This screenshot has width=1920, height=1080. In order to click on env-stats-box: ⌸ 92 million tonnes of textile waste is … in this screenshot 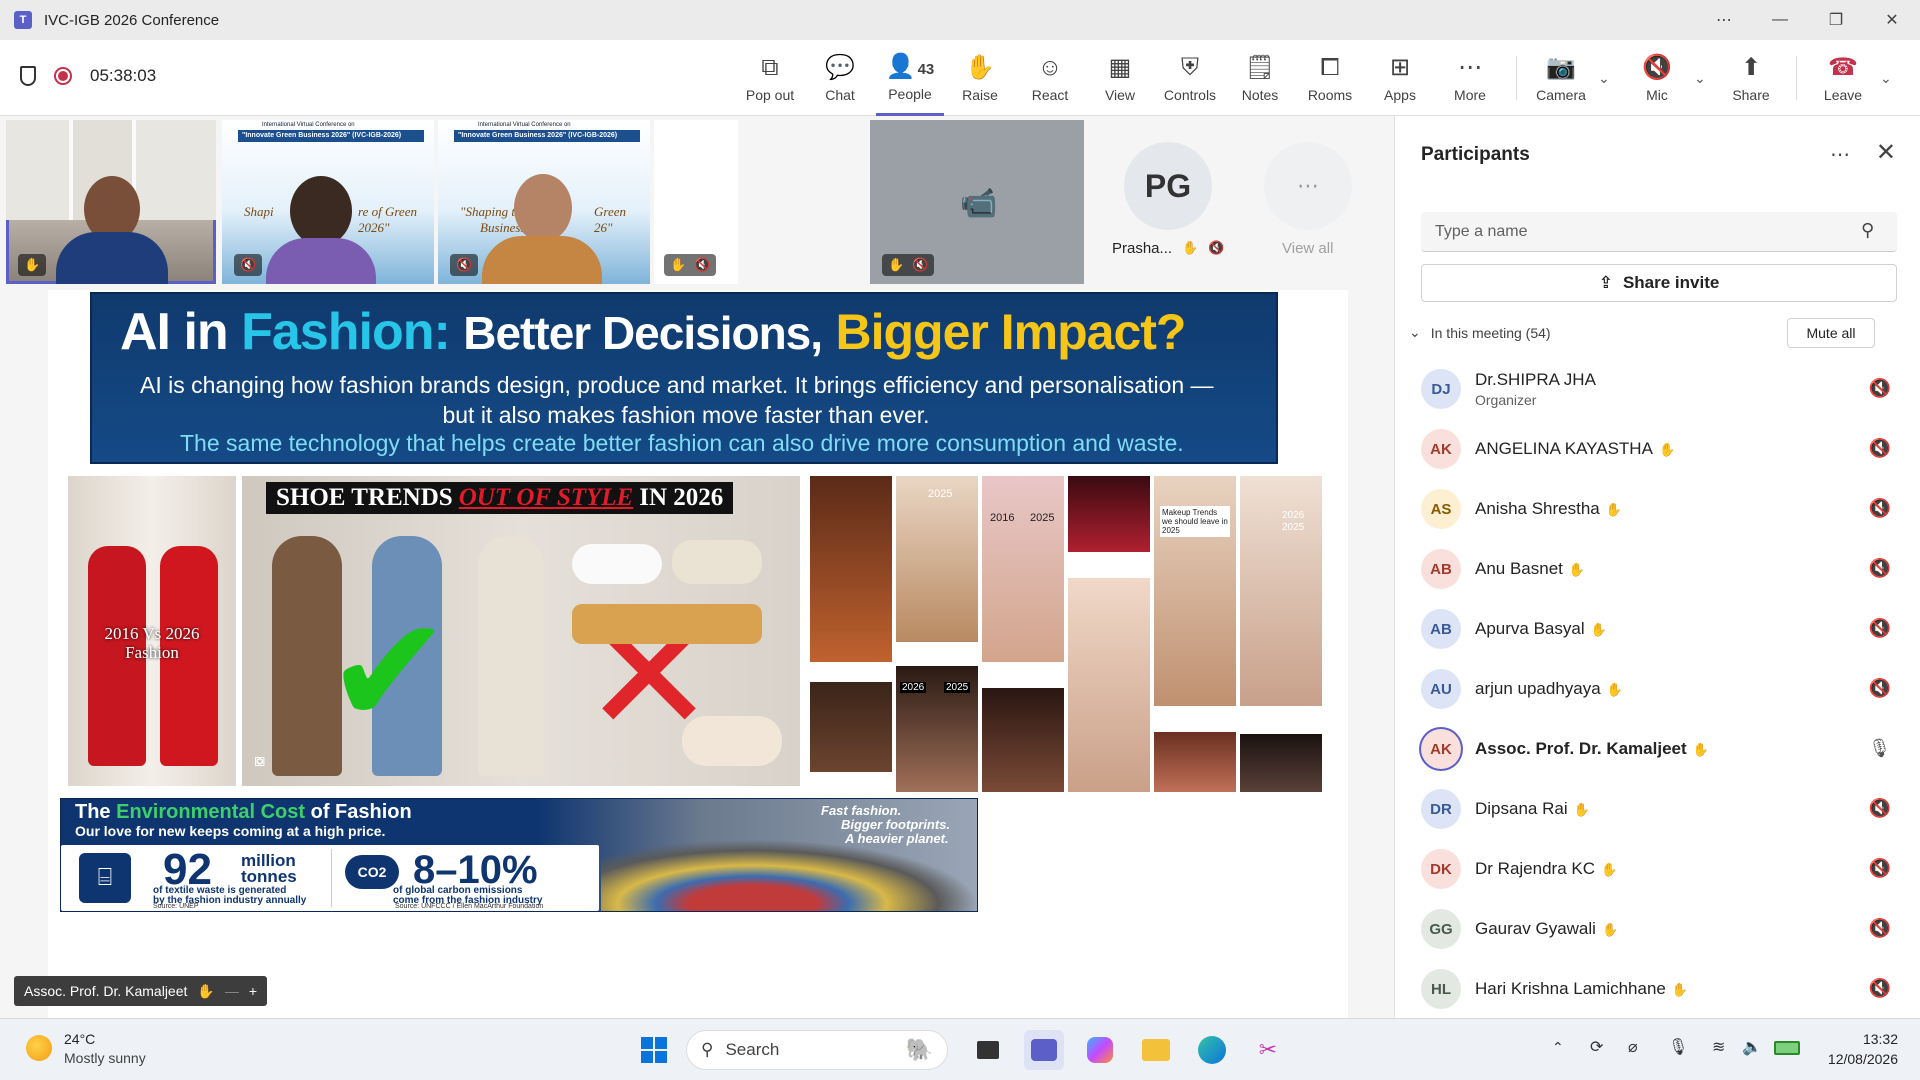, I will do `click(330, 878)`.